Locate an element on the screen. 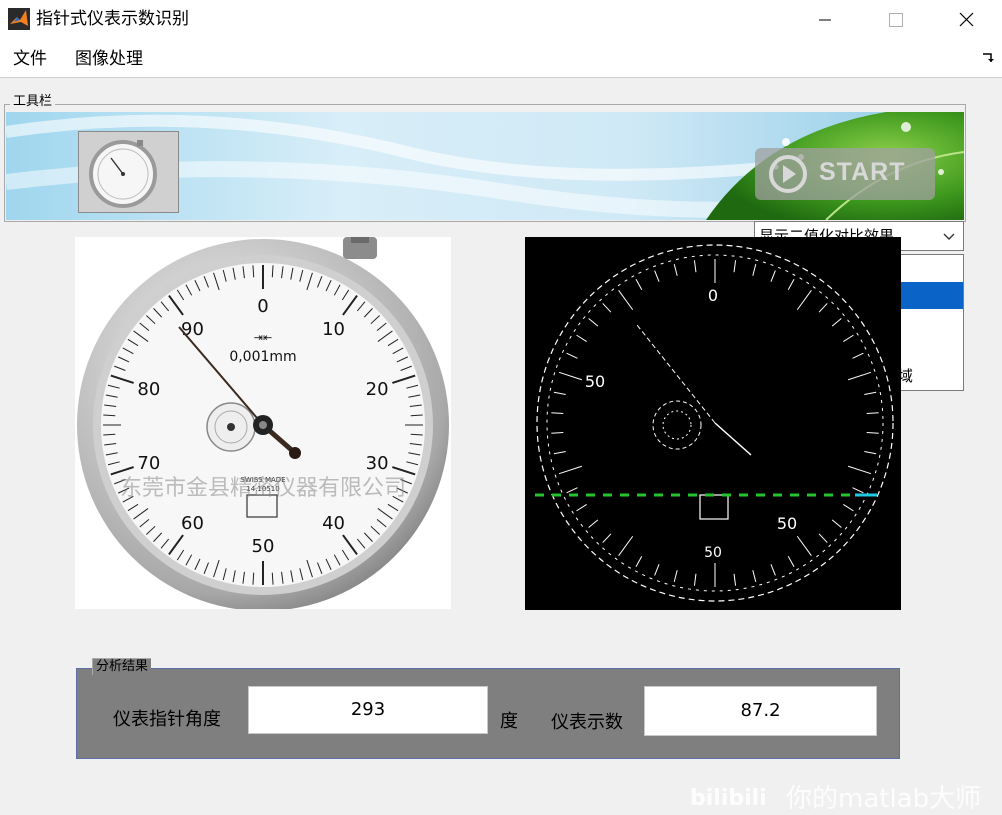 This screenshot has height=815, width=1002. gauge-thumbnail-icon is located at coordinates (128, 172).